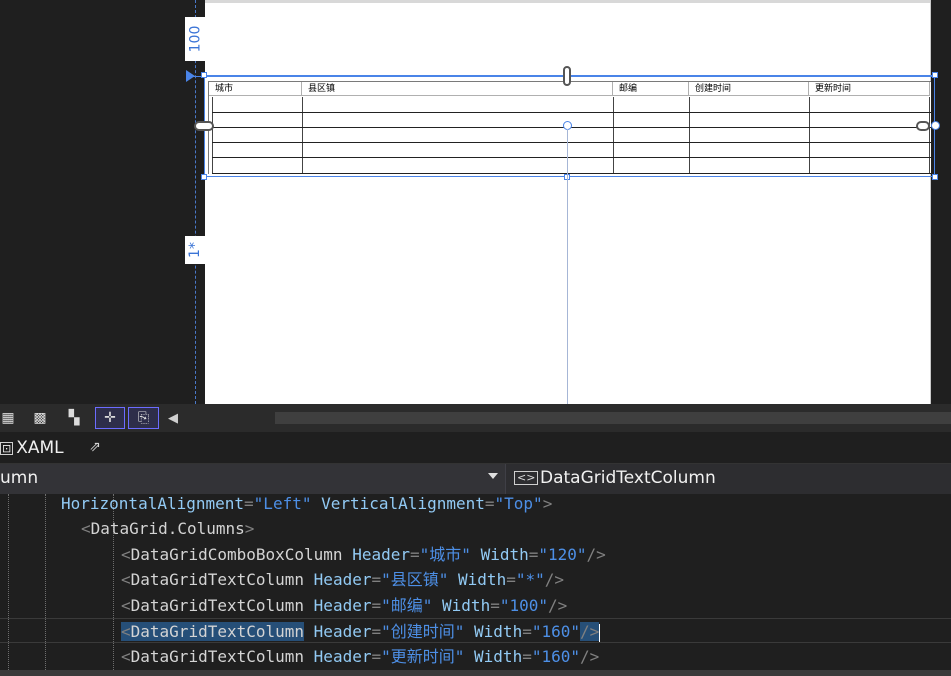 The width and height of the screenshot is (951, 676). I want to click on xaml-icon: ⊡, so click(7, 448).